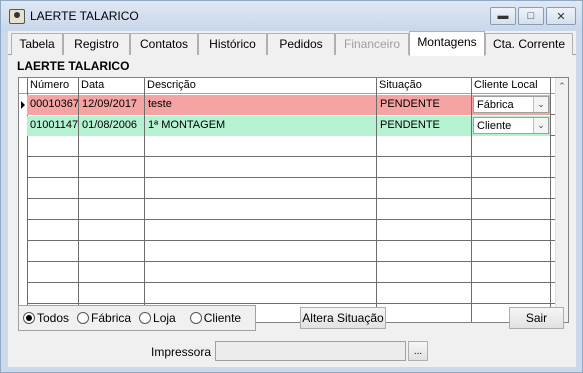 This screenshot has height=373, width=583. What do you see at coordinates (111, 318) in the screenshot?
I see `radio-label: Fábrica` at bounding box center [111, 318].